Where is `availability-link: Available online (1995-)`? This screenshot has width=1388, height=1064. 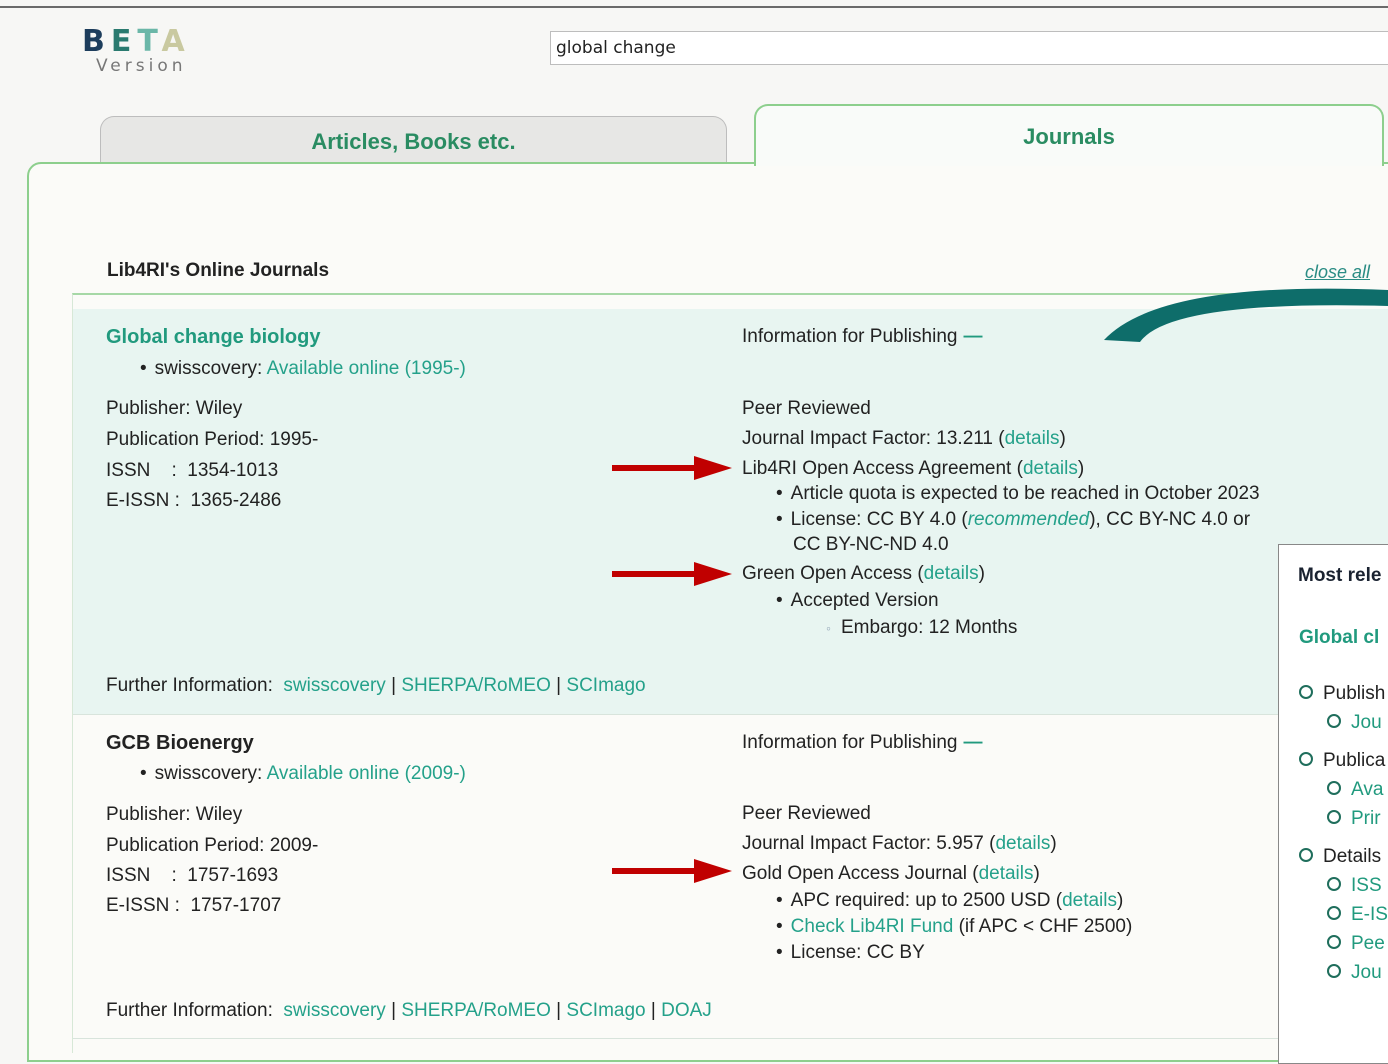
availability-link: Available online (1995-) is located at coordinates (366, 368).